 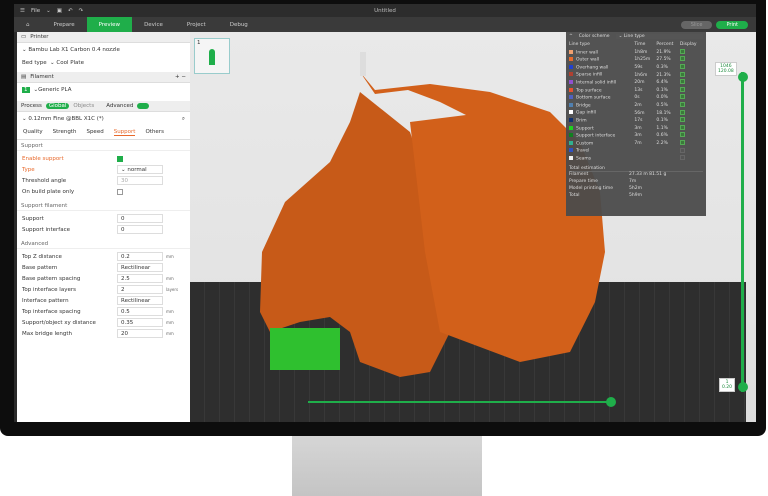 What do you see at coordinates (94, 132) in the screenshot?
I see `subtab-speed: Speed` at bounding box center [94, 132].